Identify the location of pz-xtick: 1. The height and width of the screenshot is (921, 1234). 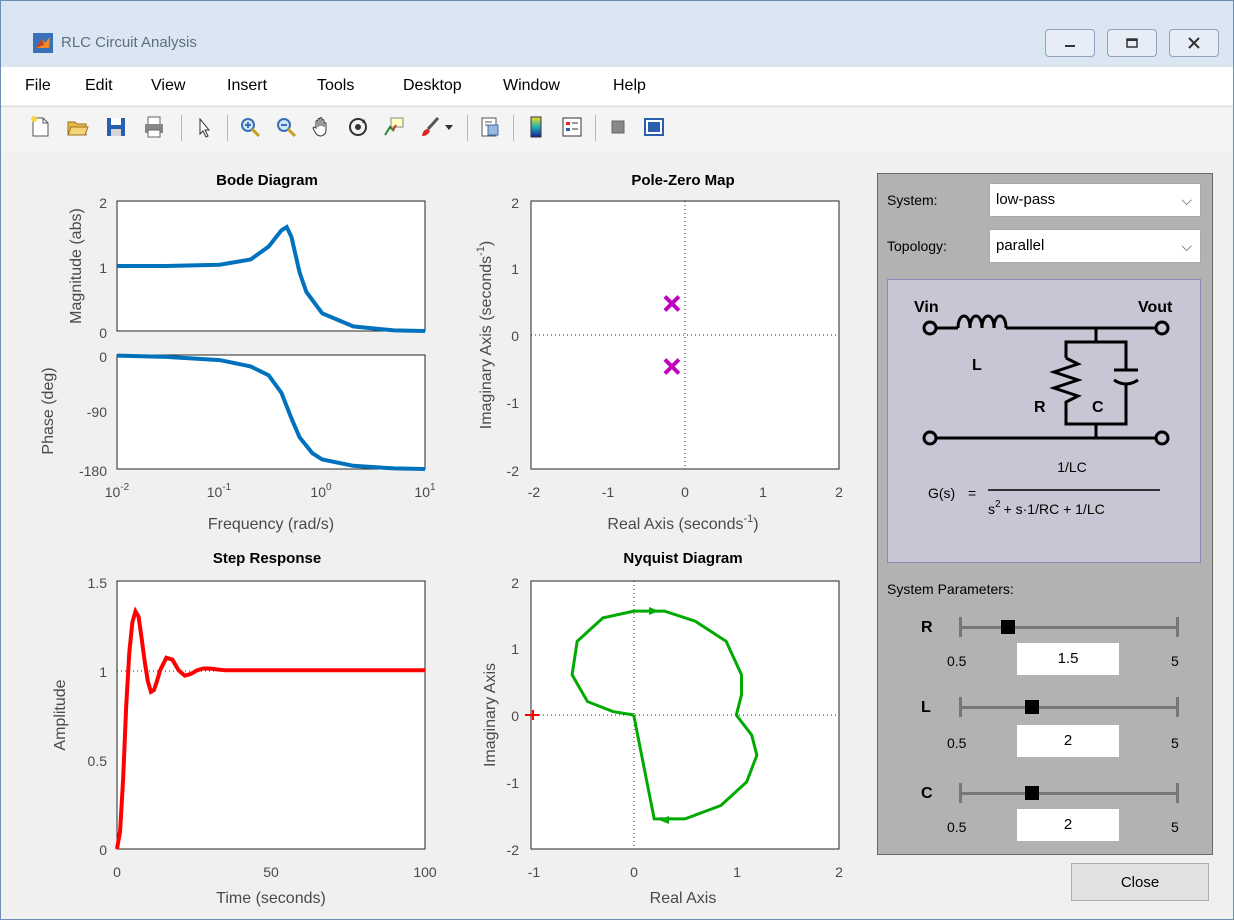
(763, 492).